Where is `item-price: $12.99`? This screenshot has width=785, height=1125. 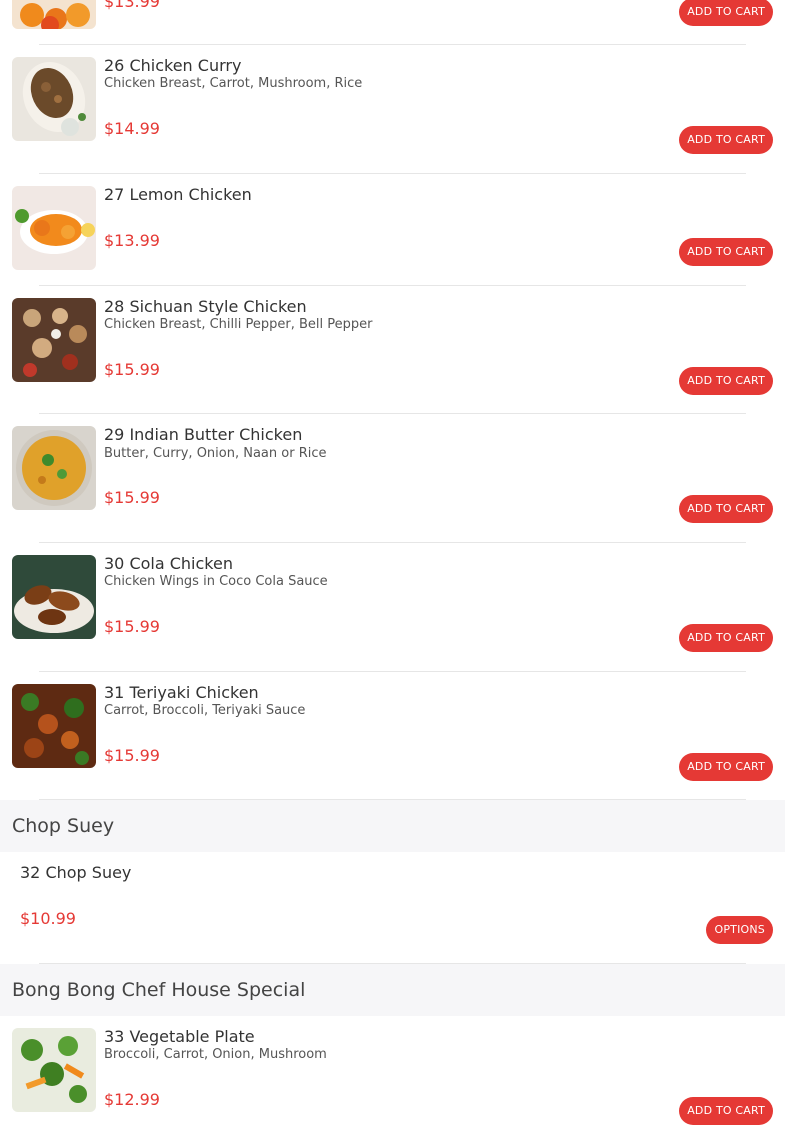 item-price: $12.99 is located at coordinates (132, 1099).